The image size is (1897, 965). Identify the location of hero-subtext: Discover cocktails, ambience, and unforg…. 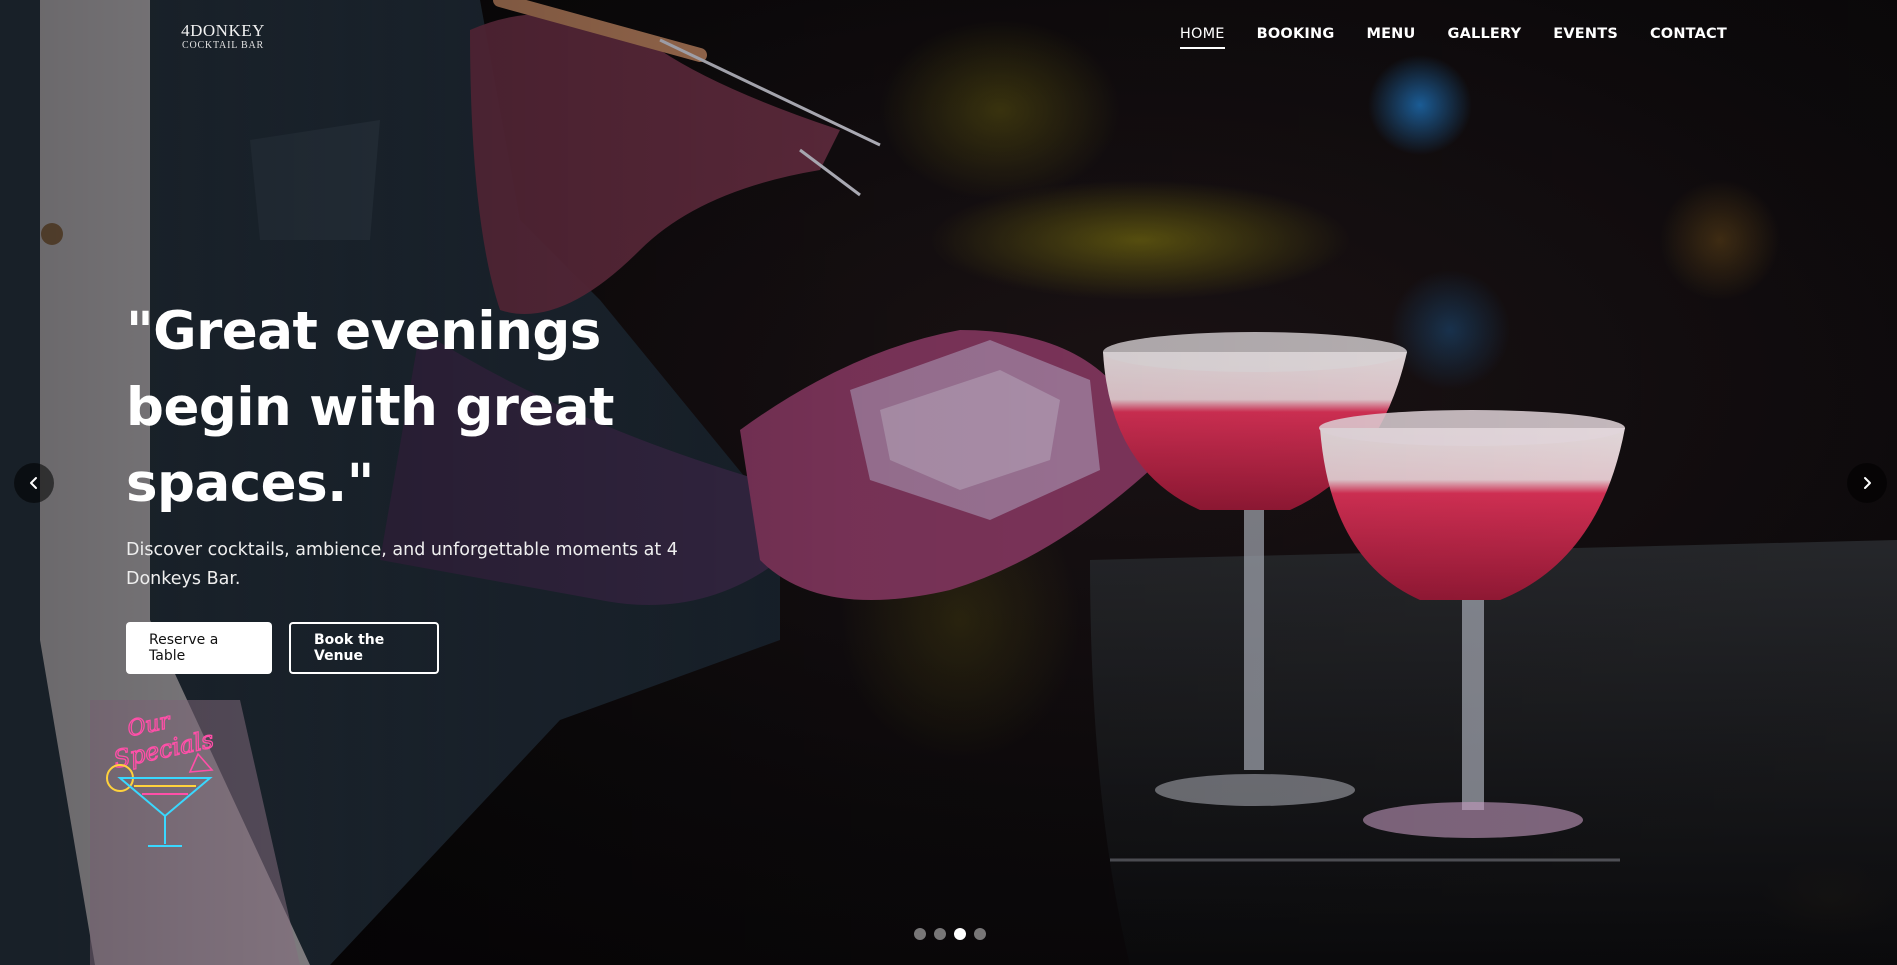
(402, 564).